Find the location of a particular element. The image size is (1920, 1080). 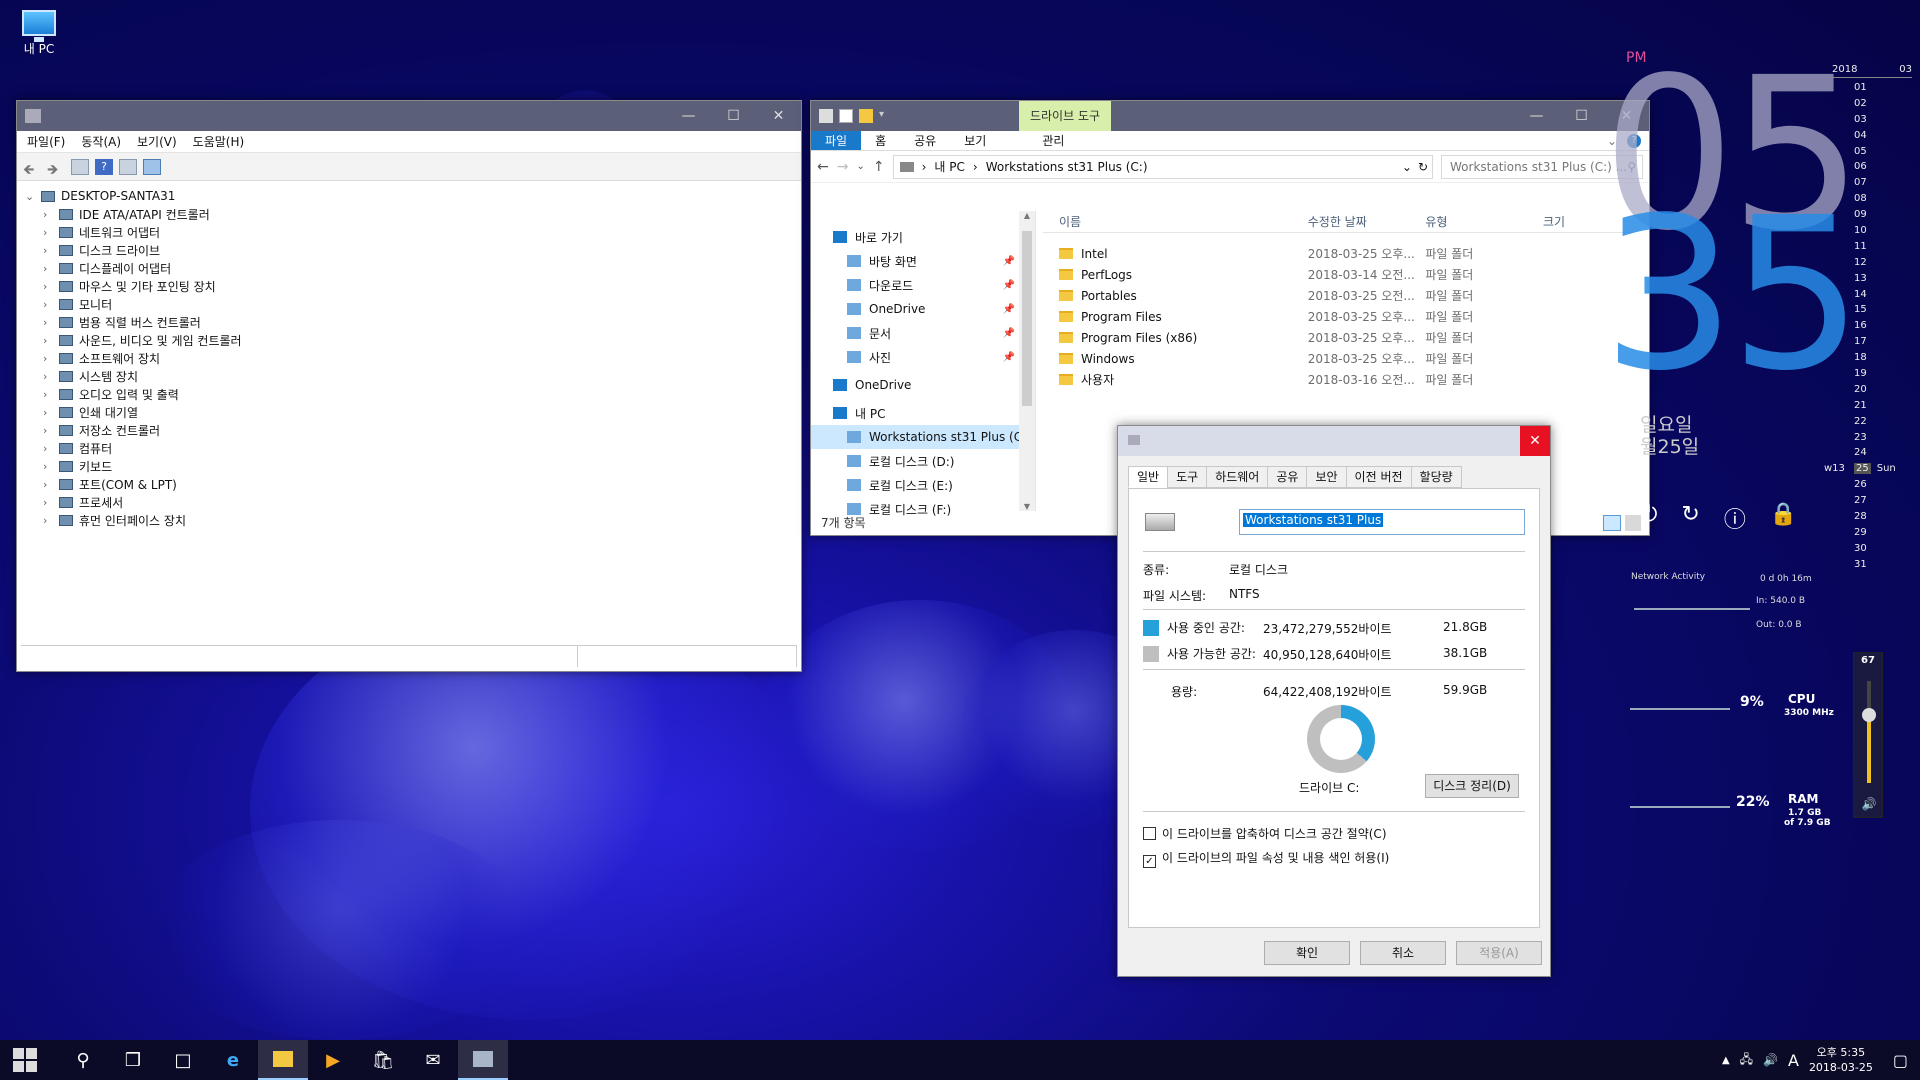

desktop-icon-my-pc: 내 PC is located at coordinates (39, 33).